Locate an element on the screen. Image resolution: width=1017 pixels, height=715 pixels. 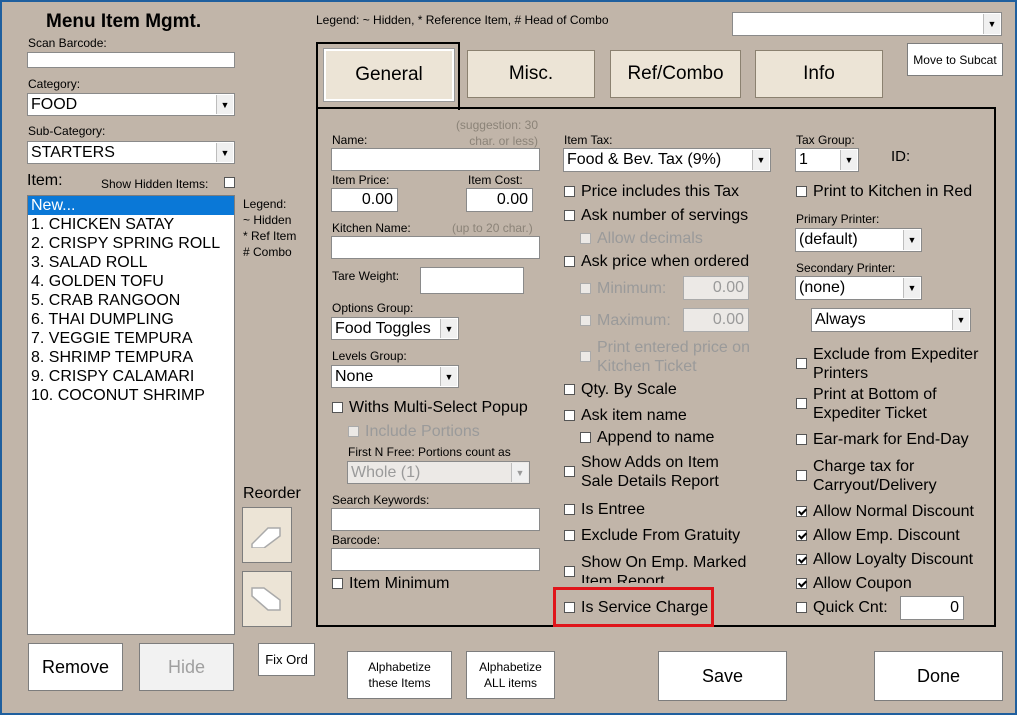
list-item: 8. SHRIMP TEMPURA is located at coordinates (131, 357).